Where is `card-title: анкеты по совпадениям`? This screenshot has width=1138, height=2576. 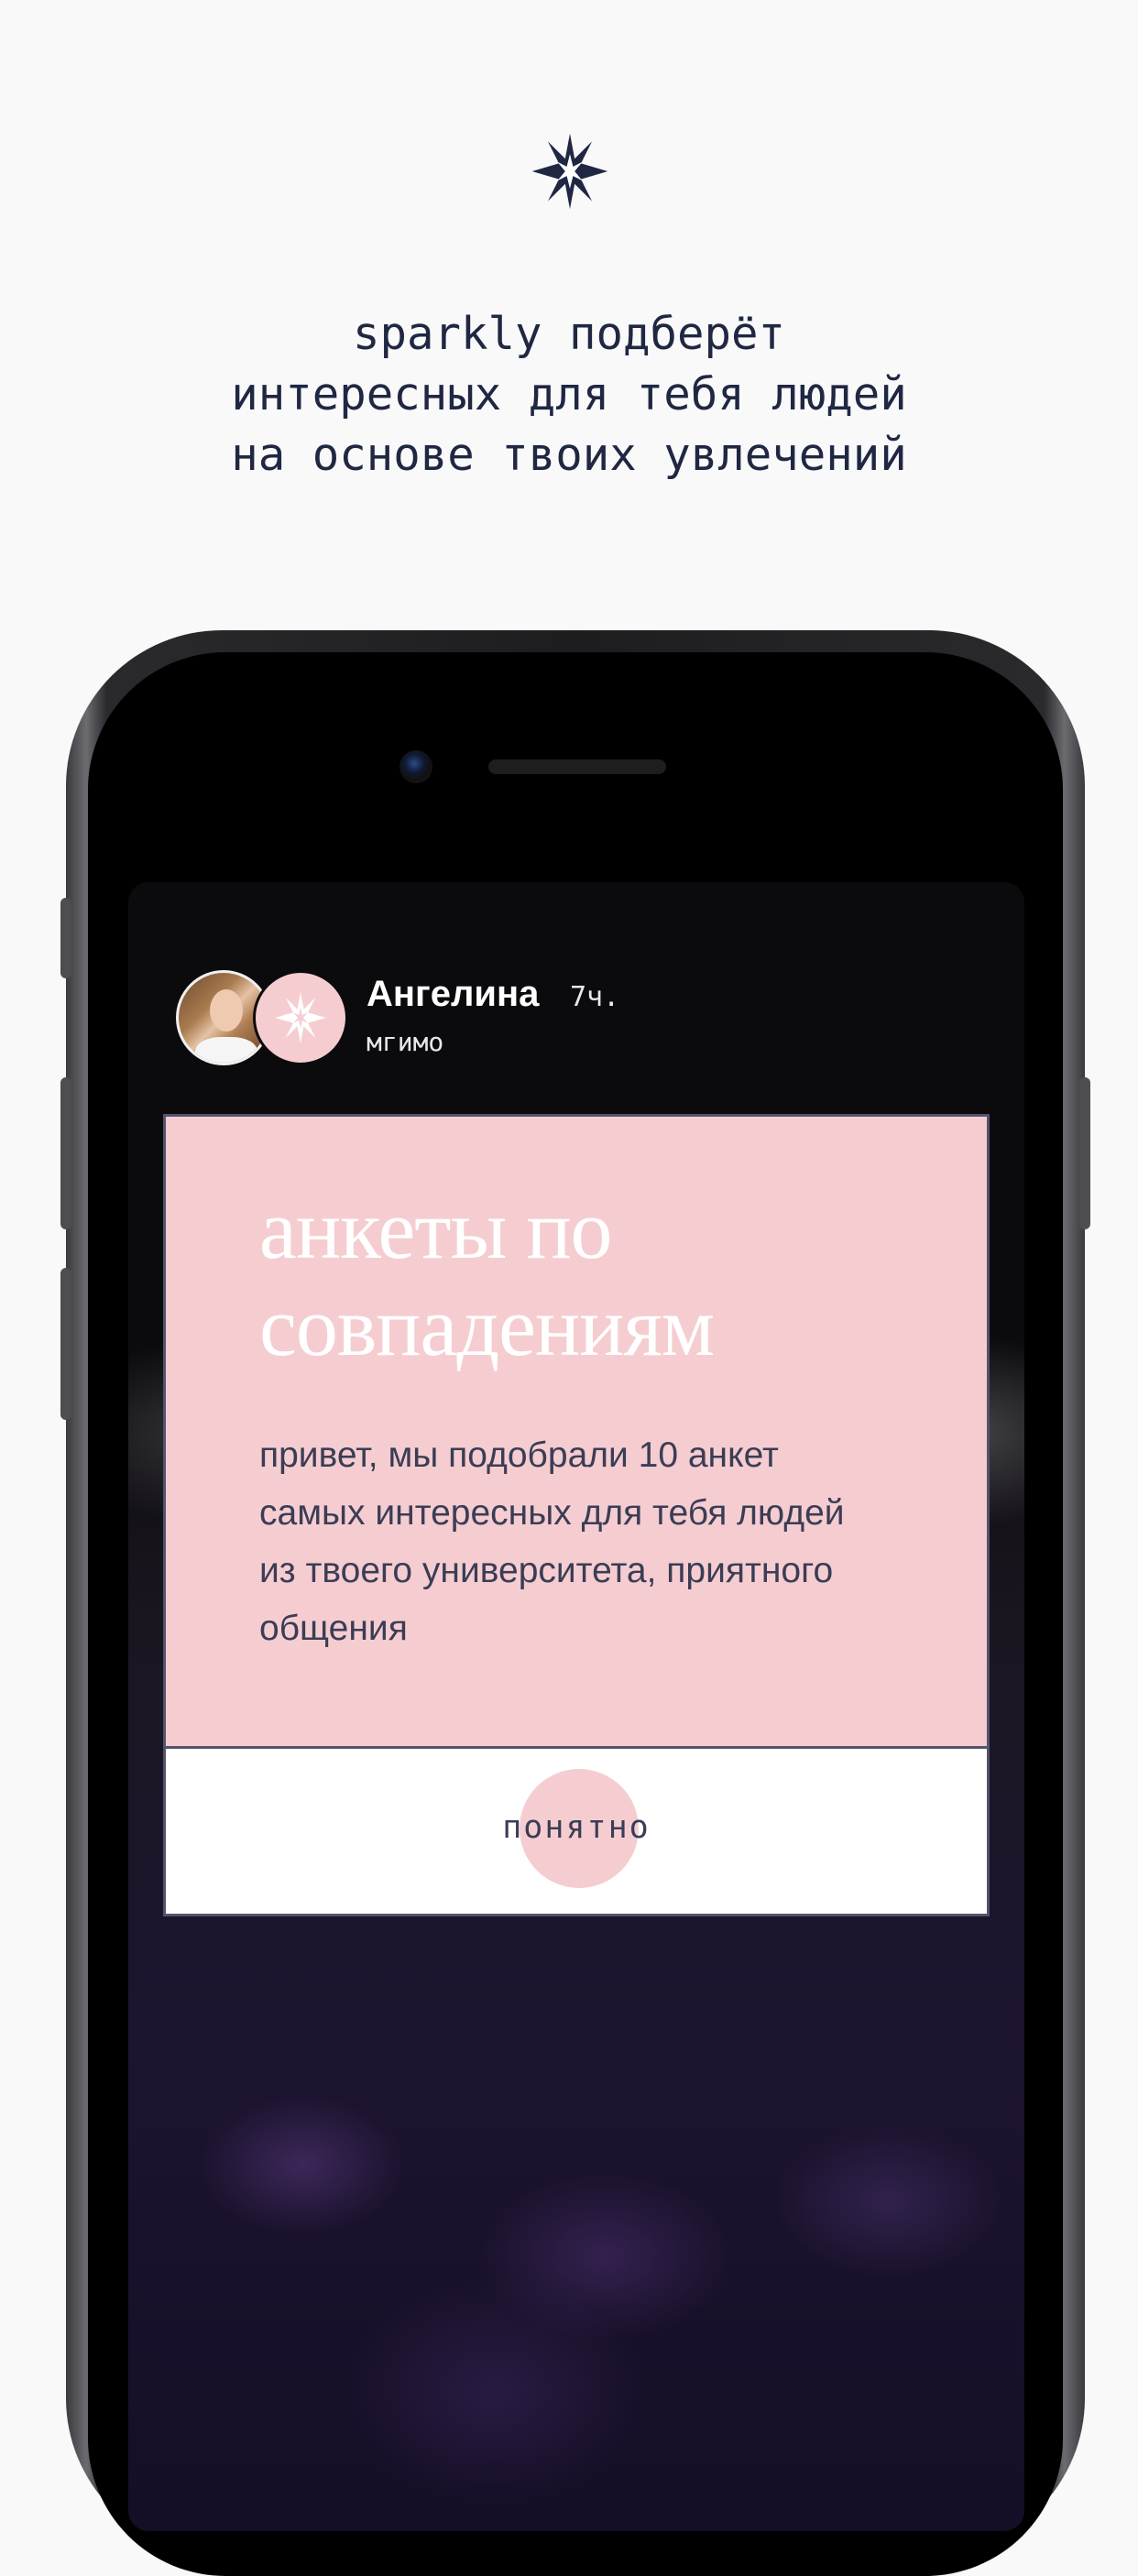
card-title: анкеты по совпадениям is located at coordinates (607, 1278).